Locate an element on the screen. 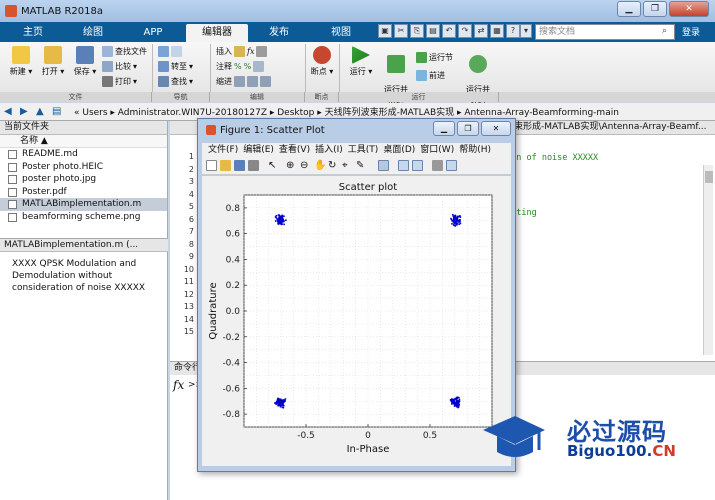 This screenshot has height=500, width=715. tab-publish: 发布 is located at coordinates (279, 33).